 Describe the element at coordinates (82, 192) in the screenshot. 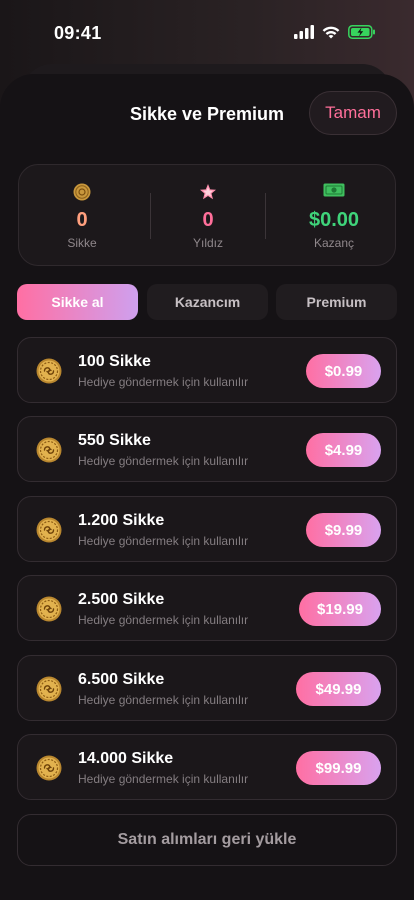

I see `coin-icon` at that location.